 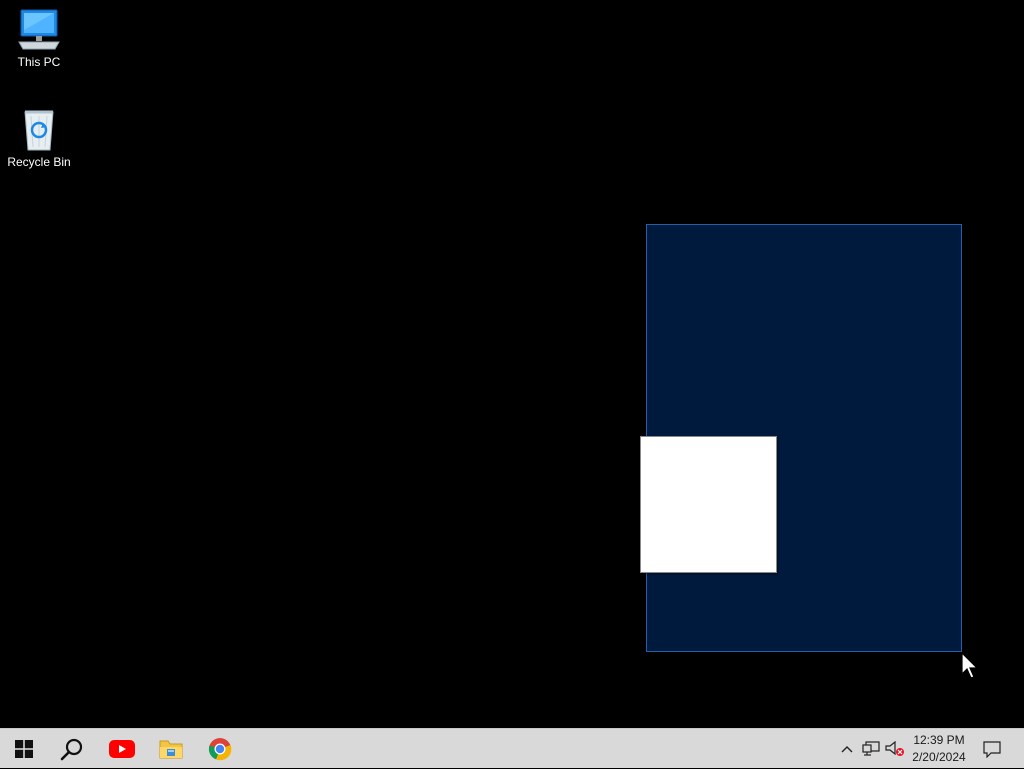 I want to click on computer-icon, so click(x=39, y=29).